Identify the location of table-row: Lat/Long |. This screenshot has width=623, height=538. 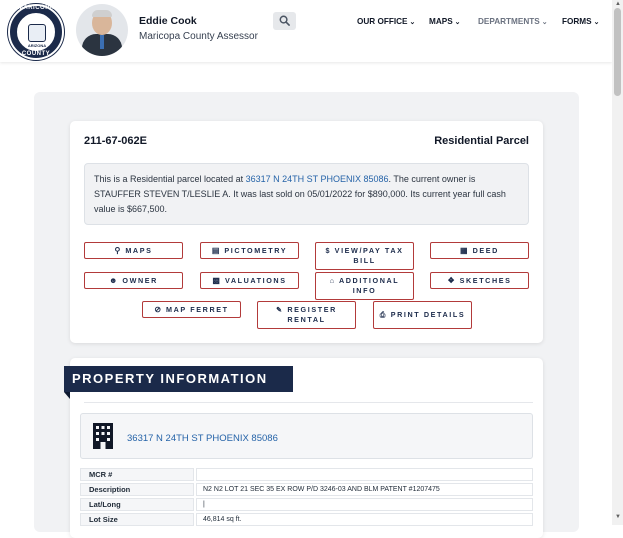
(306, 505).